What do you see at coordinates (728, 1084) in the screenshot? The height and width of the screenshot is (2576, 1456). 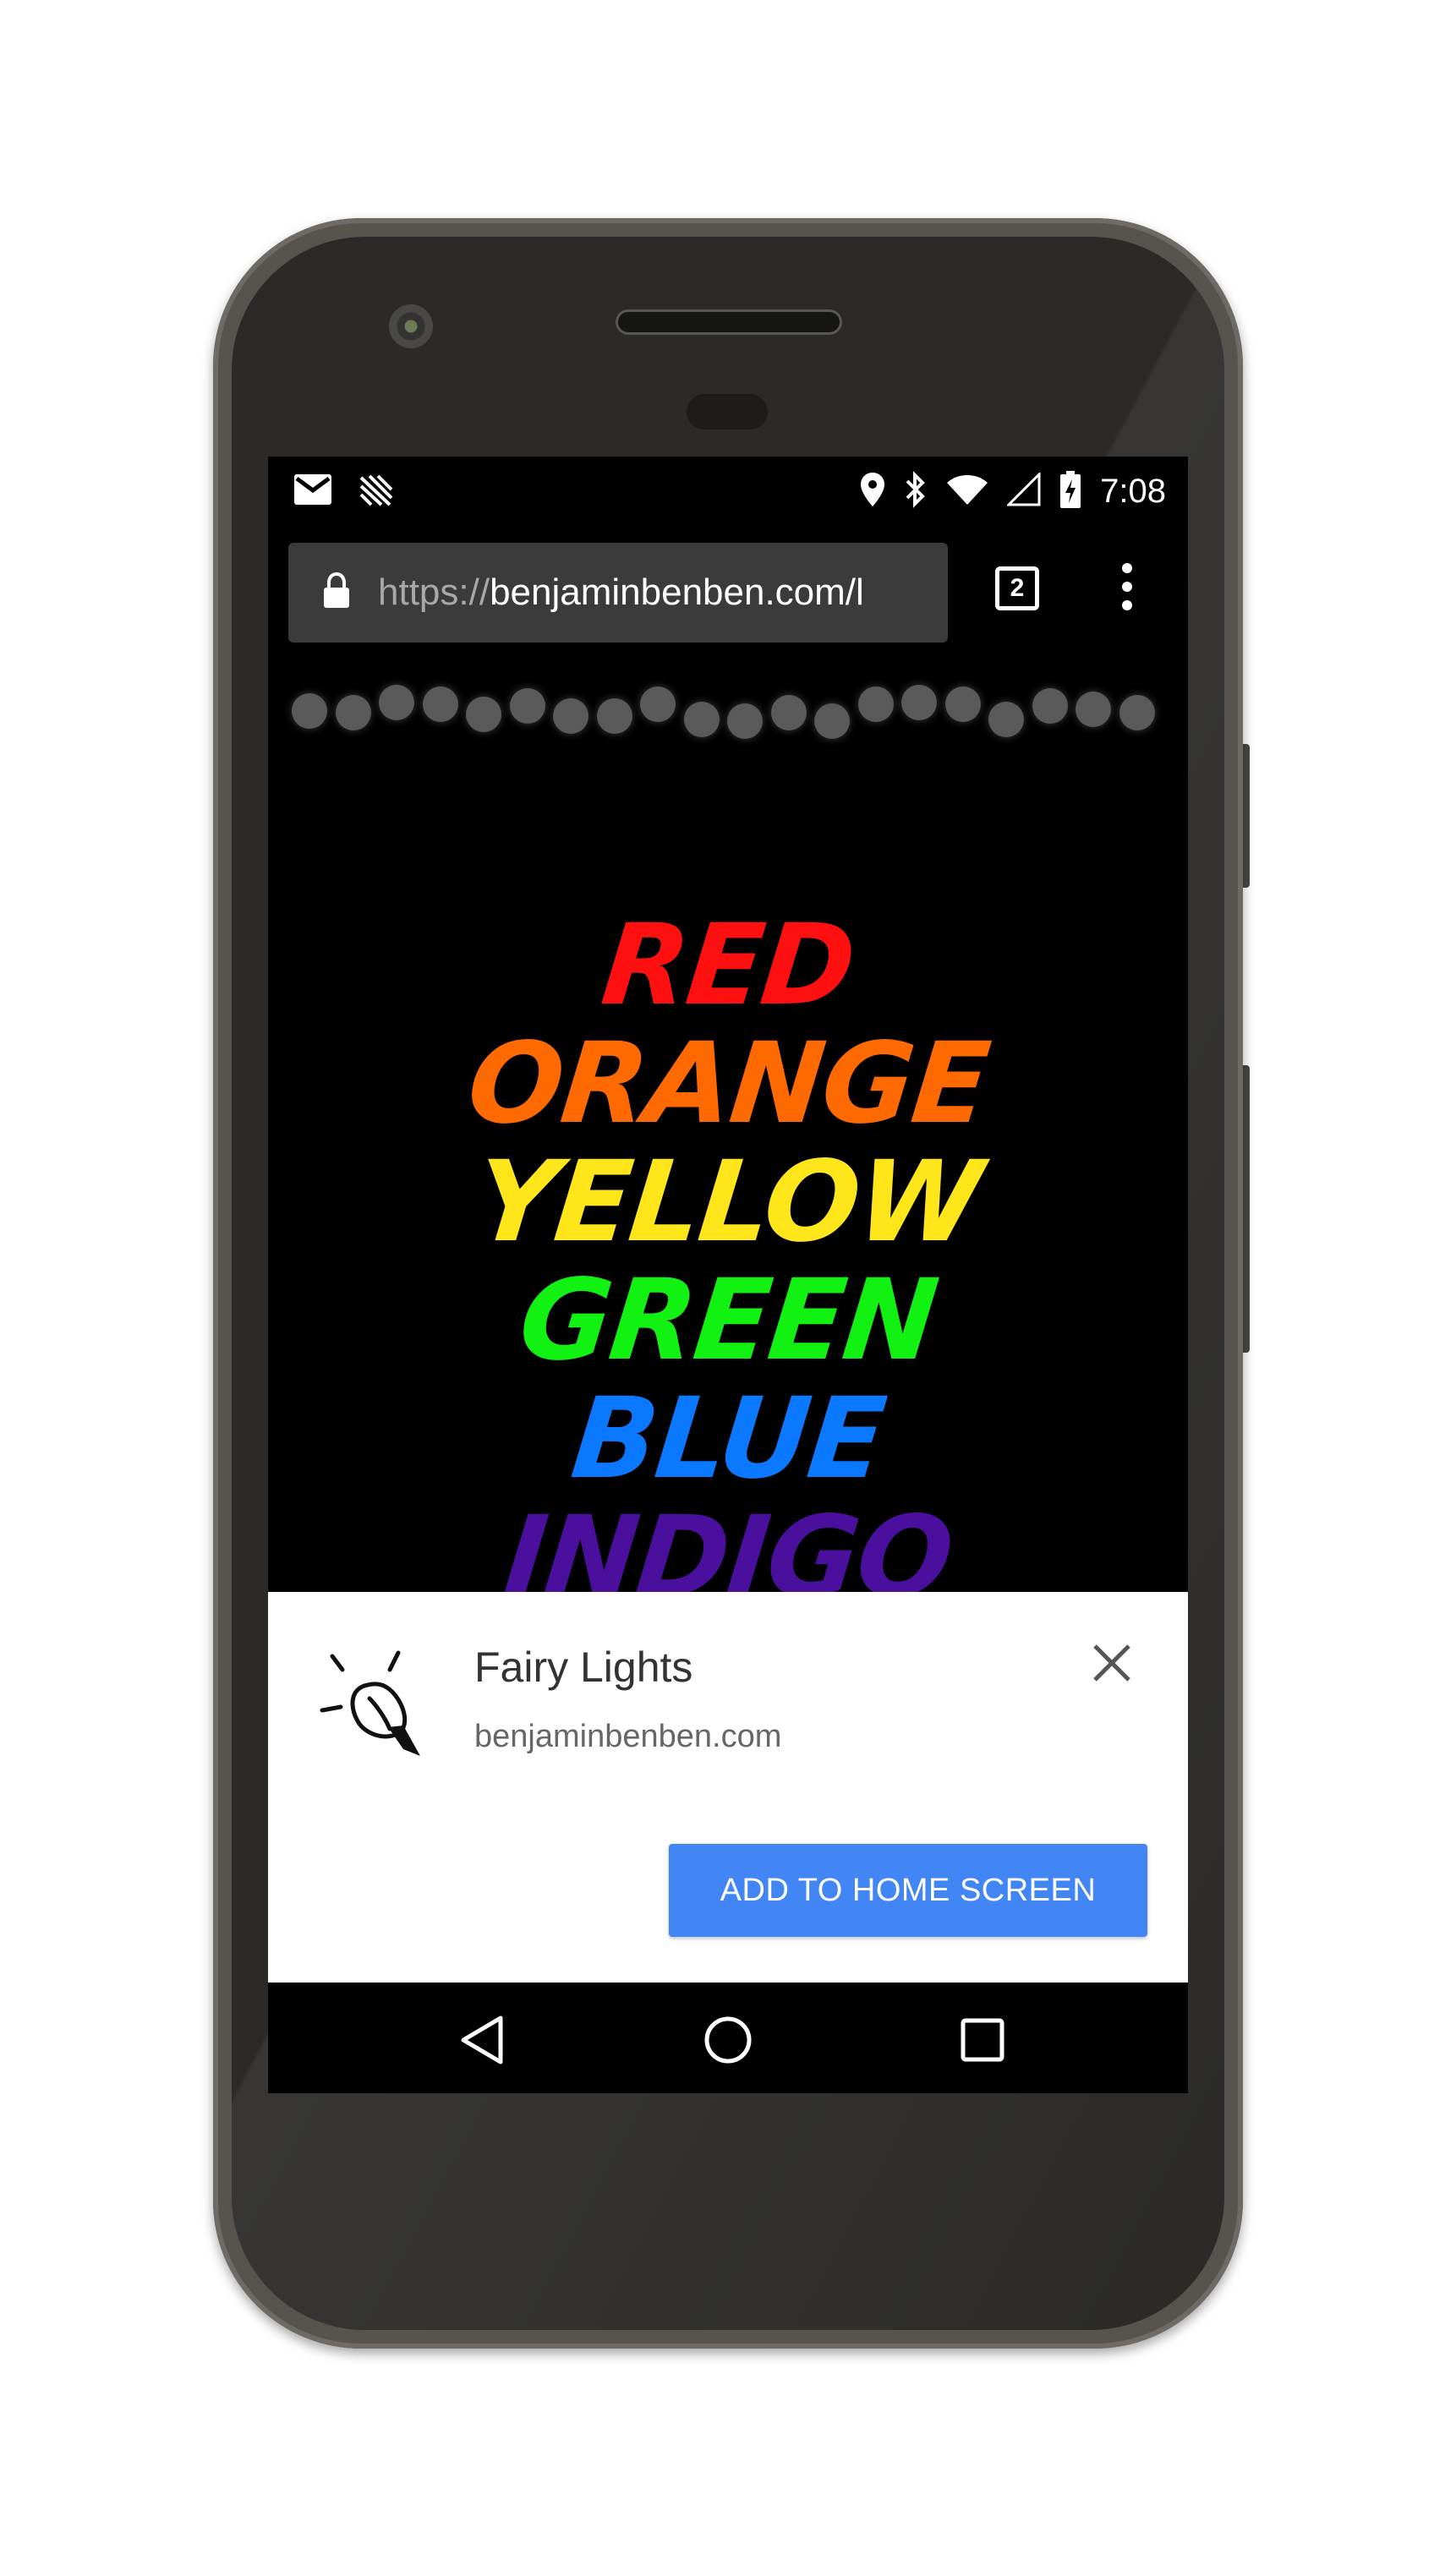 I see `color-word-orange: ORANGE` at bounding box center [728, 1084].